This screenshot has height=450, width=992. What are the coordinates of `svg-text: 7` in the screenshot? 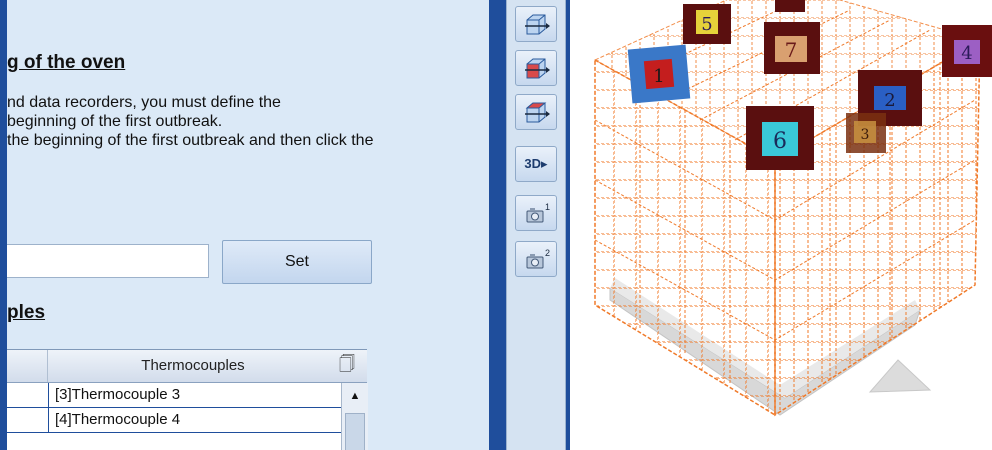 It's located at (791, 50).